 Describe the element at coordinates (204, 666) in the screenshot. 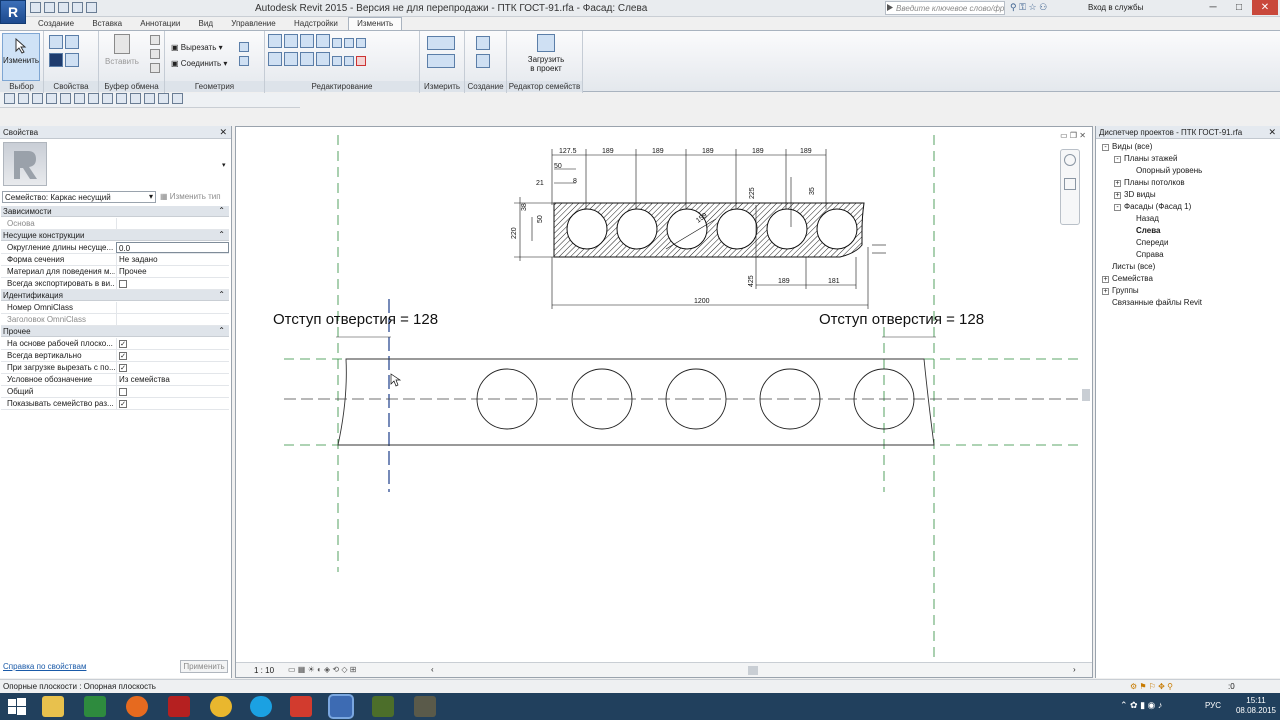

I see `apply-button: Применить` at that location.